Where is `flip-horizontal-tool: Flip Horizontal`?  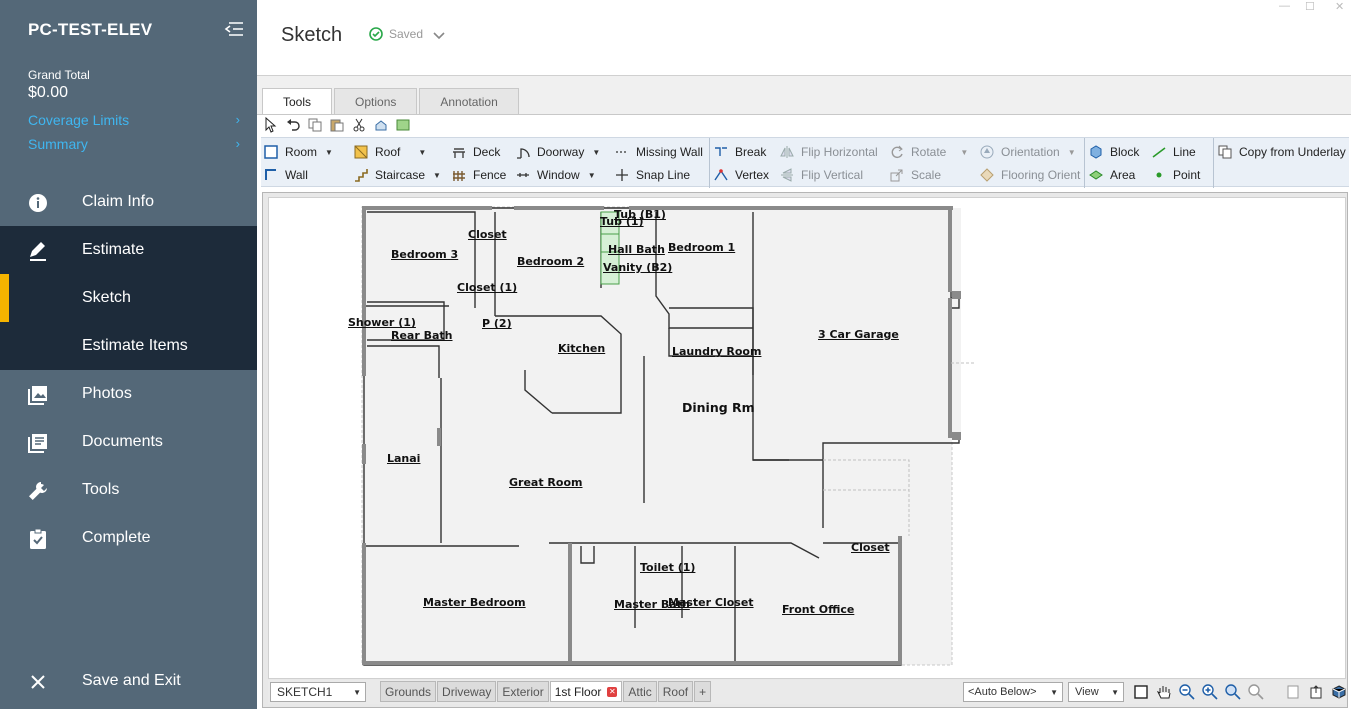
flip-horizontal-tool: Flip Horizontal is located at coordinates (828, 152).